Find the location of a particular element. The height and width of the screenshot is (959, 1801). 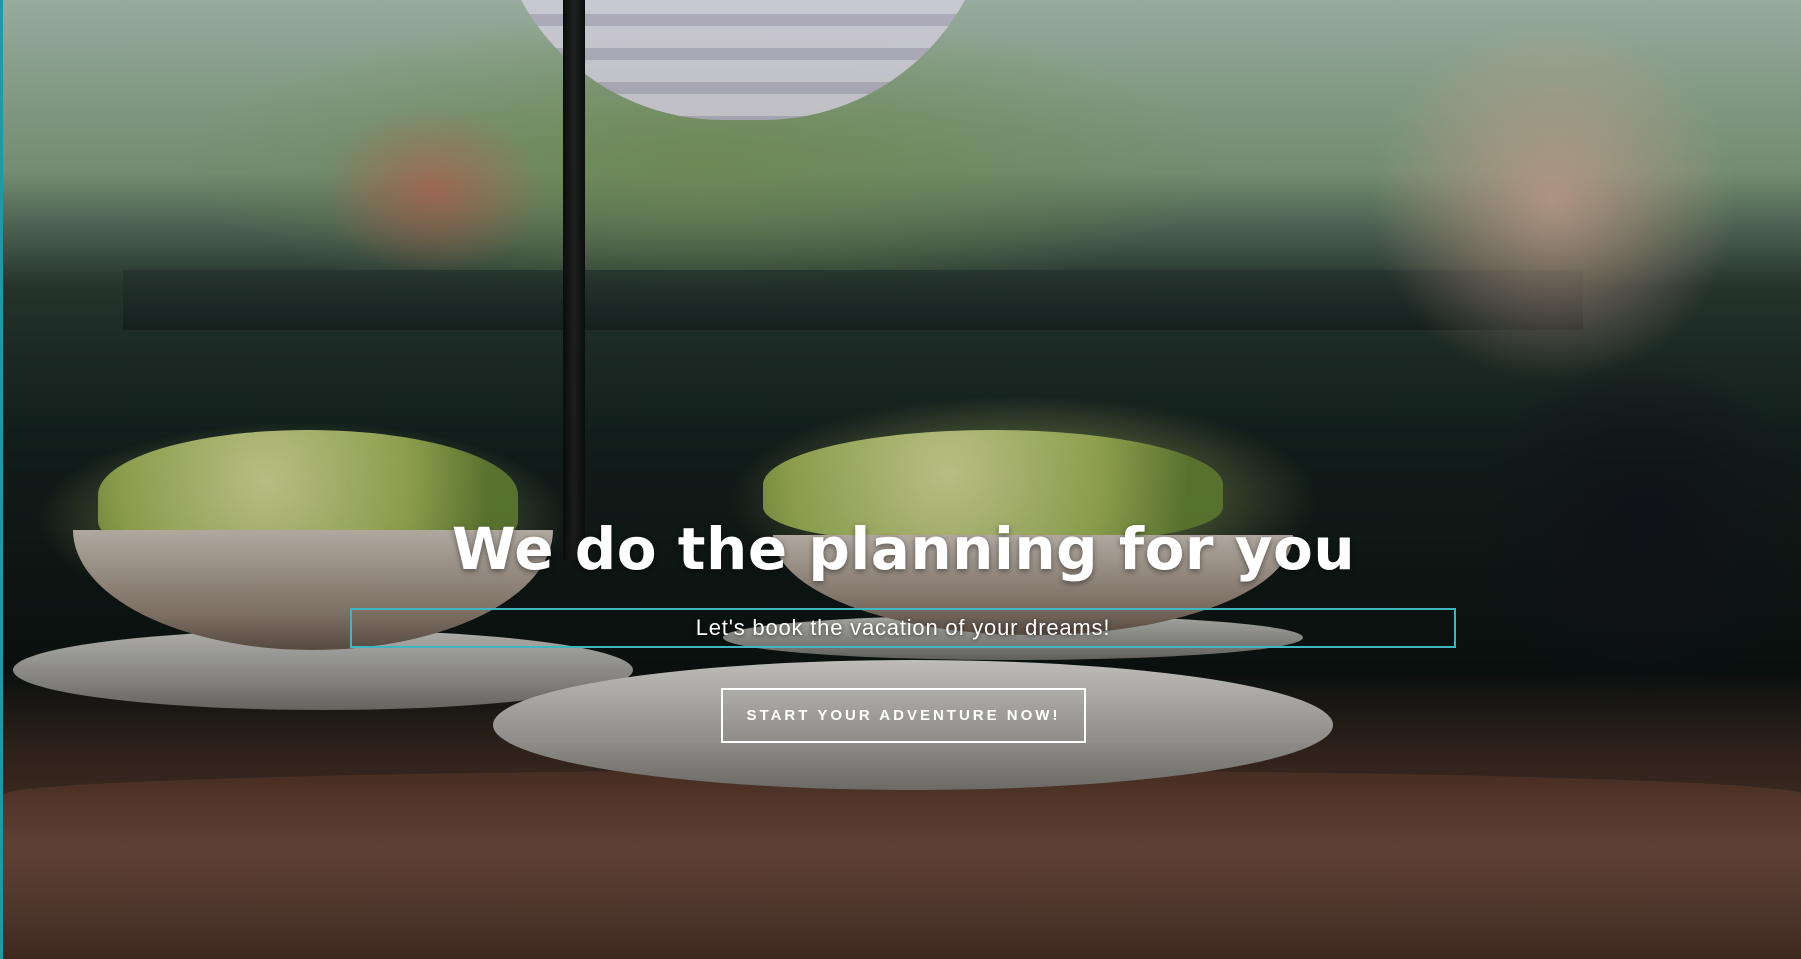

subheadline-box: Let's book the vacation of your dreams! is located at coordinates (903, 628).